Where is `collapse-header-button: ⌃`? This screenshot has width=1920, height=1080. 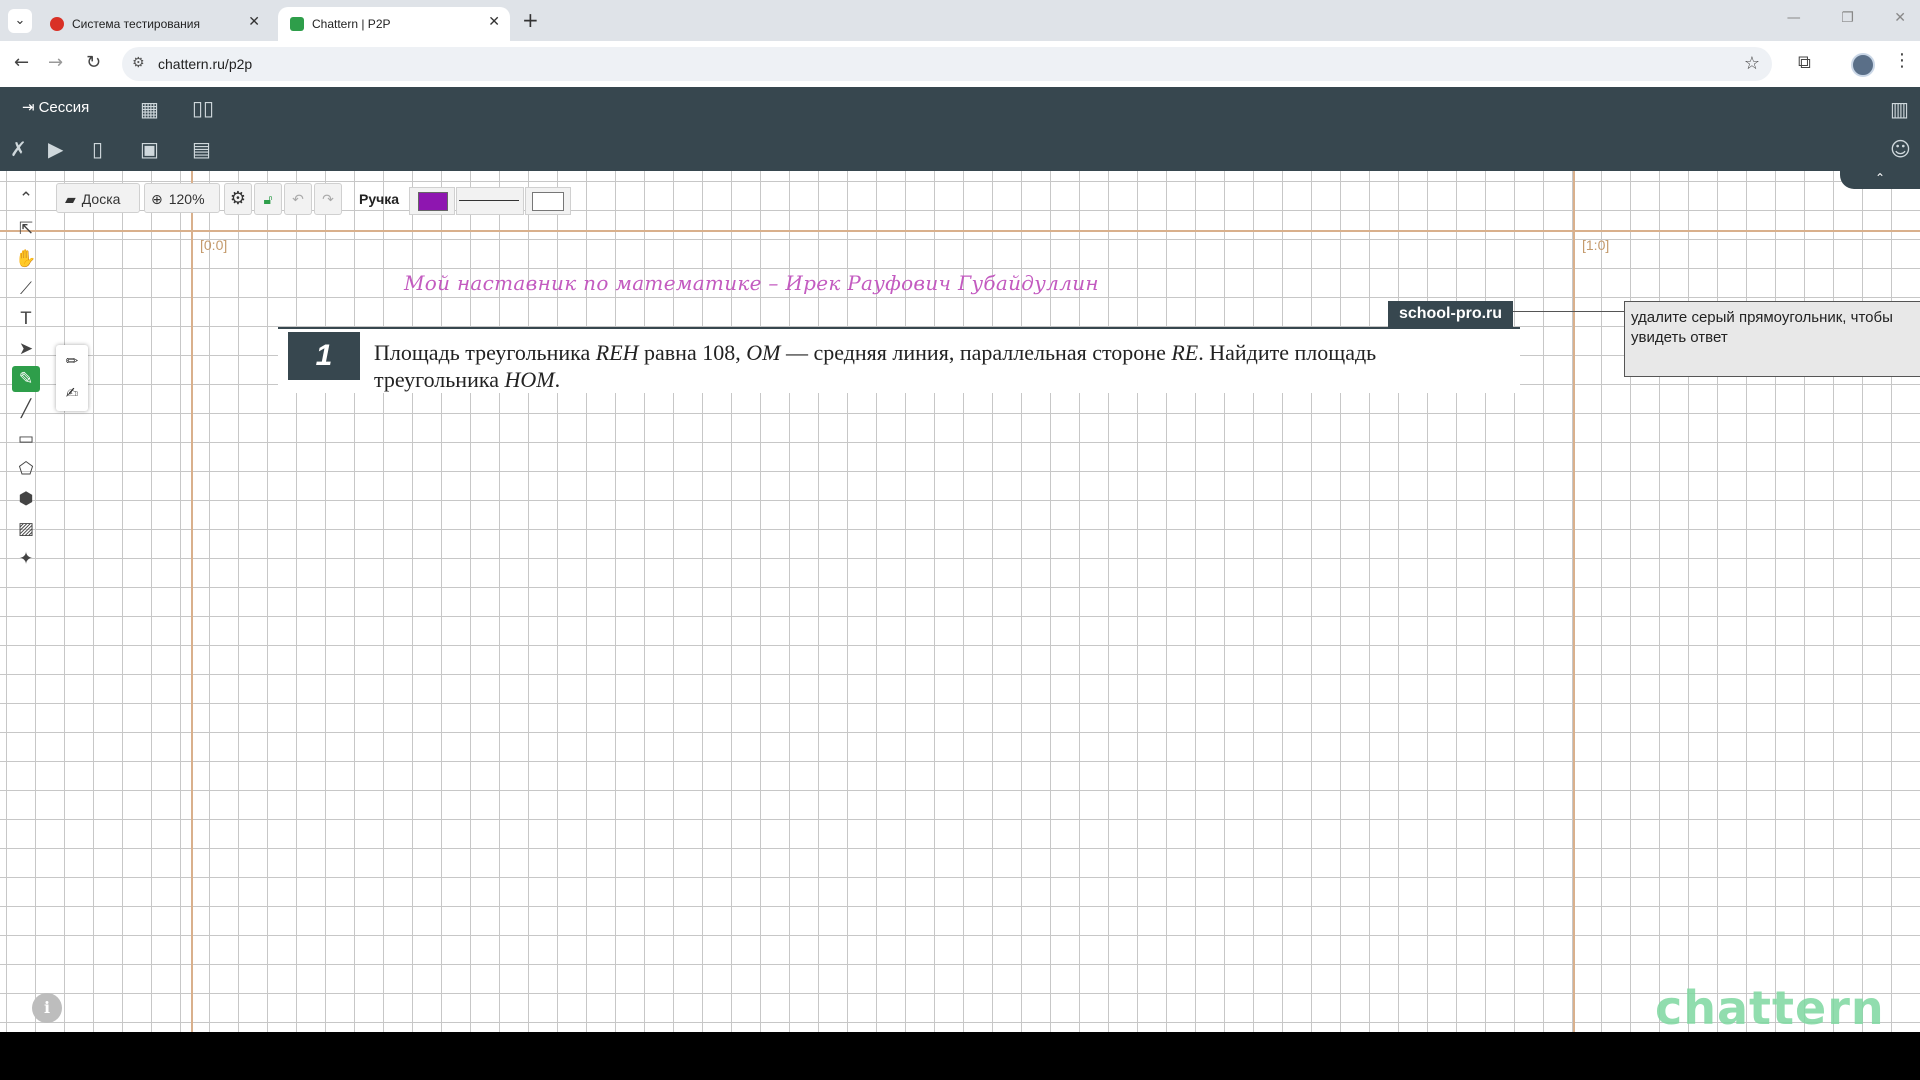 collapse-header-button: ⌃ is located at coordinates (1880, 180).